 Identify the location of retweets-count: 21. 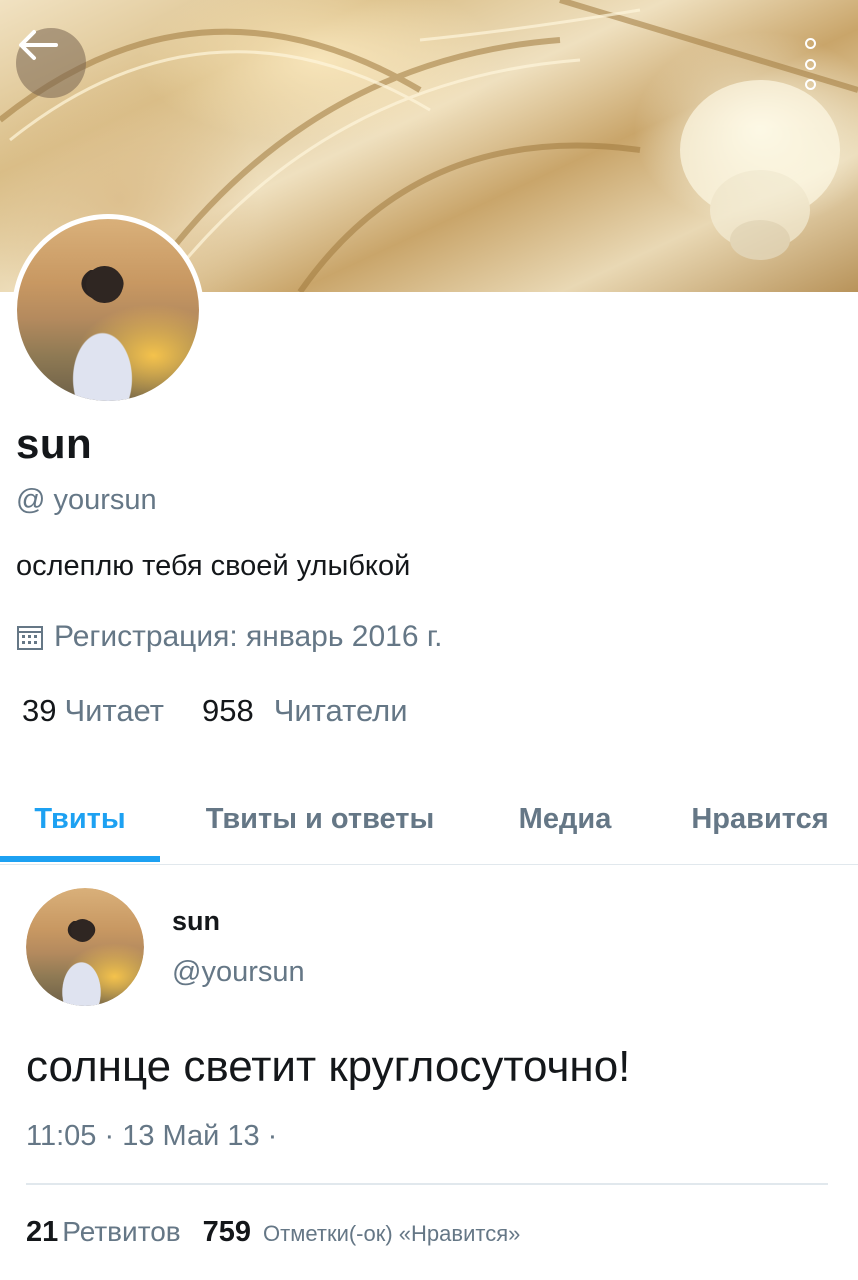
(42, 1232).